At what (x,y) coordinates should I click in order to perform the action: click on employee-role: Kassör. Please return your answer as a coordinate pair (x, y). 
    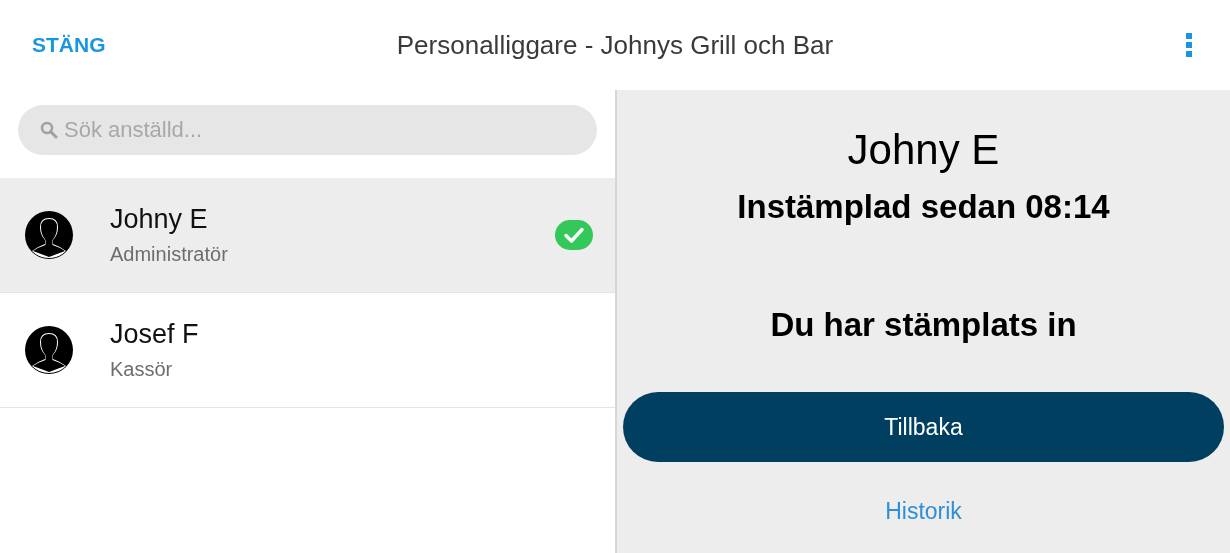
    Looking at the image, I should click on (142, 369).